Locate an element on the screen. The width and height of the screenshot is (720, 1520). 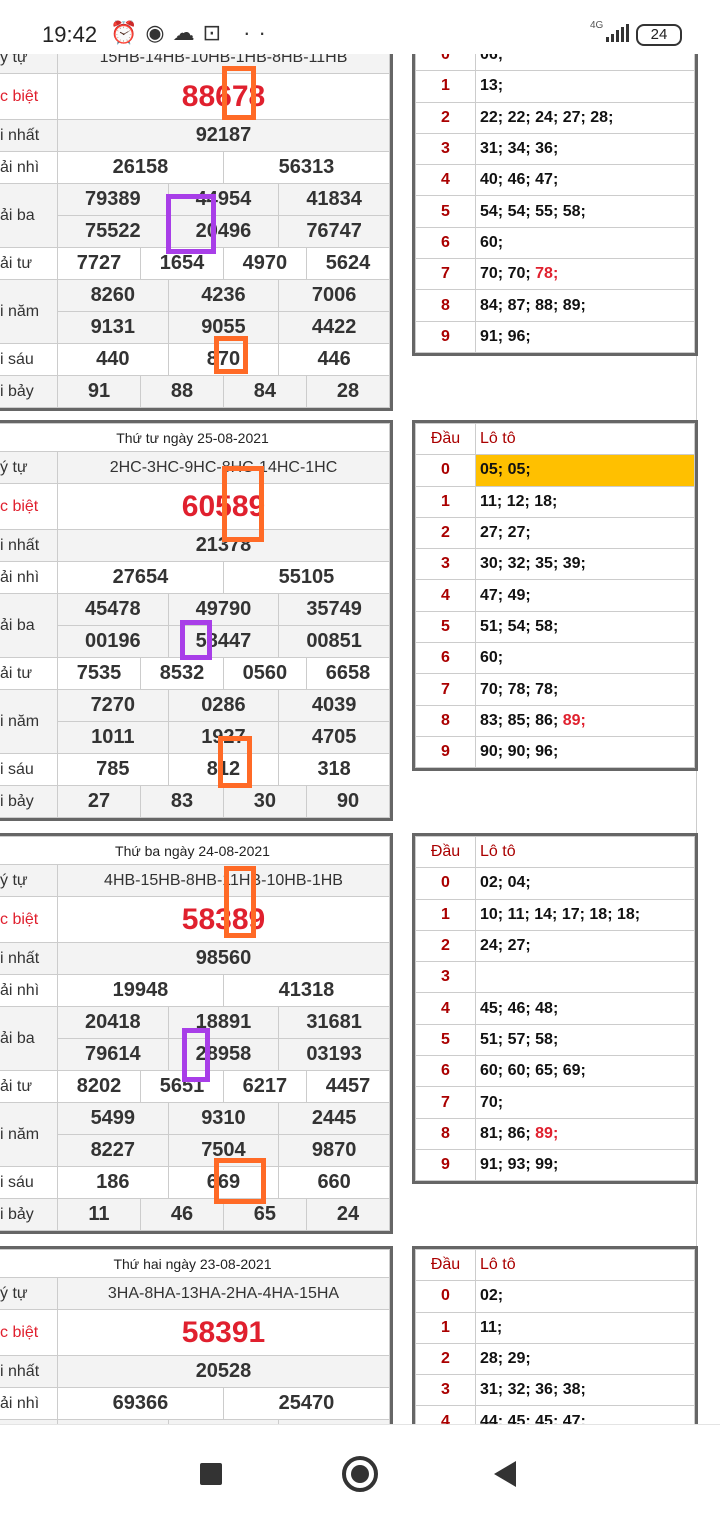
draw-code: 15HB-14HB-10HB-1HB-8HB-11HB is located at coordinates (223, 64).